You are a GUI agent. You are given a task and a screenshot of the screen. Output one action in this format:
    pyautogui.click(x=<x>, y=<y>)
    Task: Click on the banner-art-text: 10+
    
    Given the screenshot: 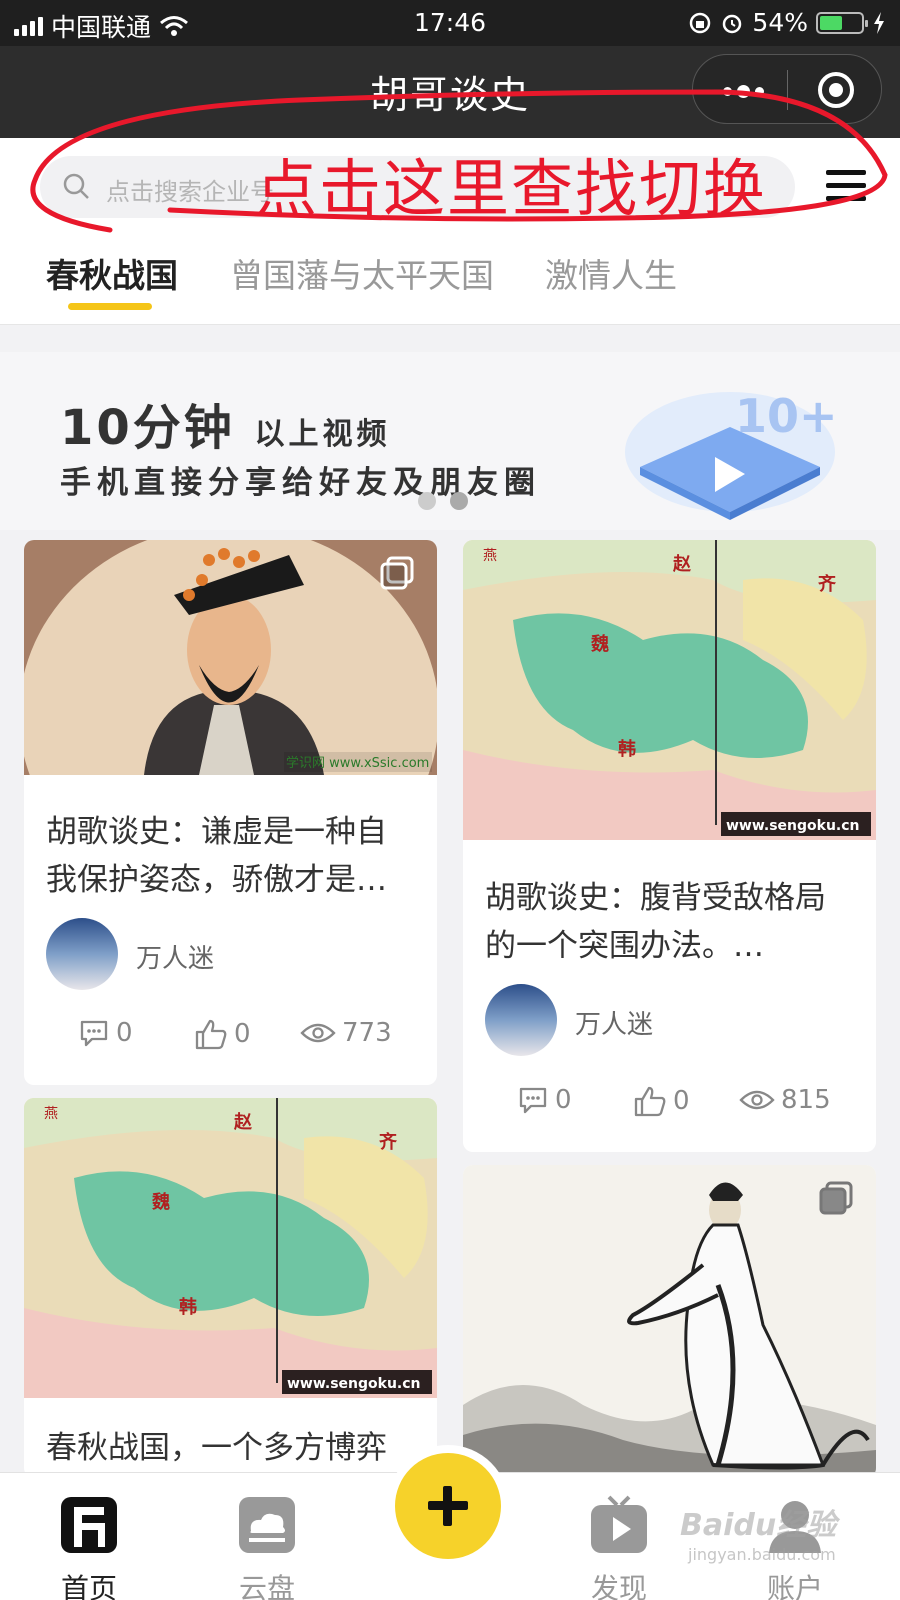 What is the action you would take?
    pyautogui.click(x=786, y=416)
    